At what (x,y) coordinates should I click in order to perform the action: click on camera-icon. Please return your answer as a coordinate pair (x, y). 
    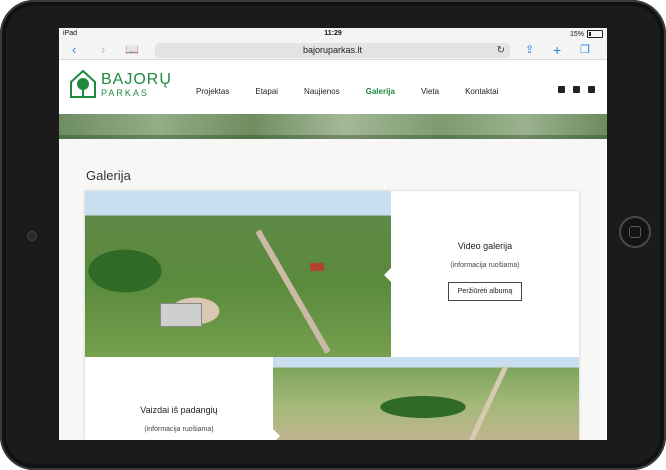
    Looking at the image, I should click on (32, 236).